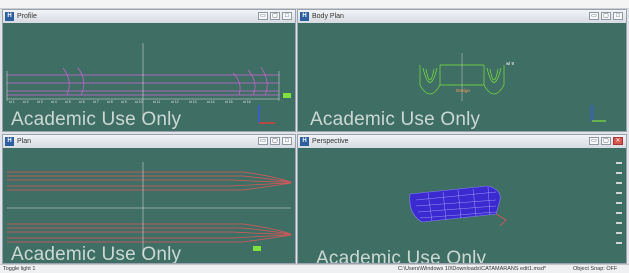 The image size is (629, 273). Describe the element at coordinates (229, 102) in the screenshot. I see `svg-text: st 15` at that location.